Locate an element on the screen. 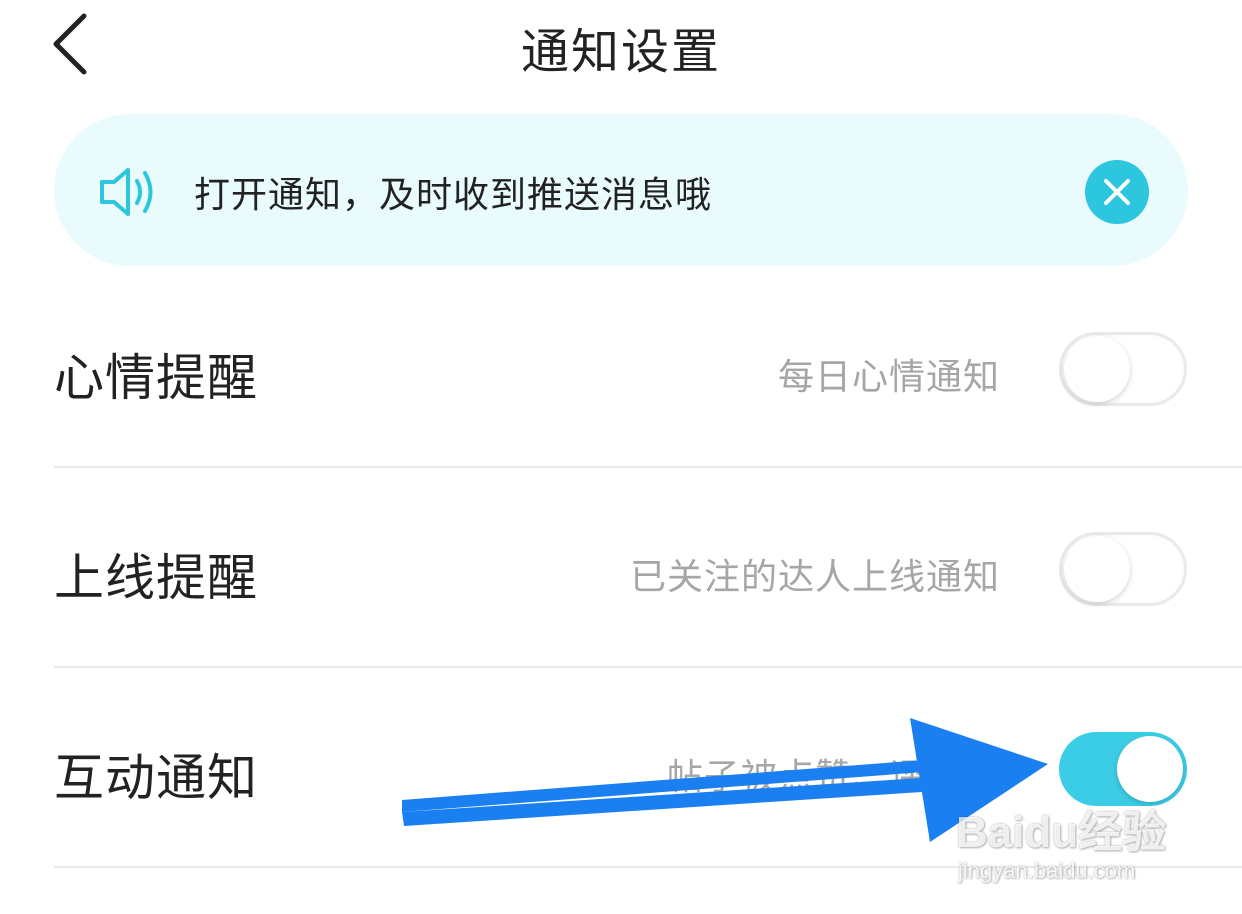 The image size is (1242, 914). banner-close-button is located at coordinates (1117, 192).